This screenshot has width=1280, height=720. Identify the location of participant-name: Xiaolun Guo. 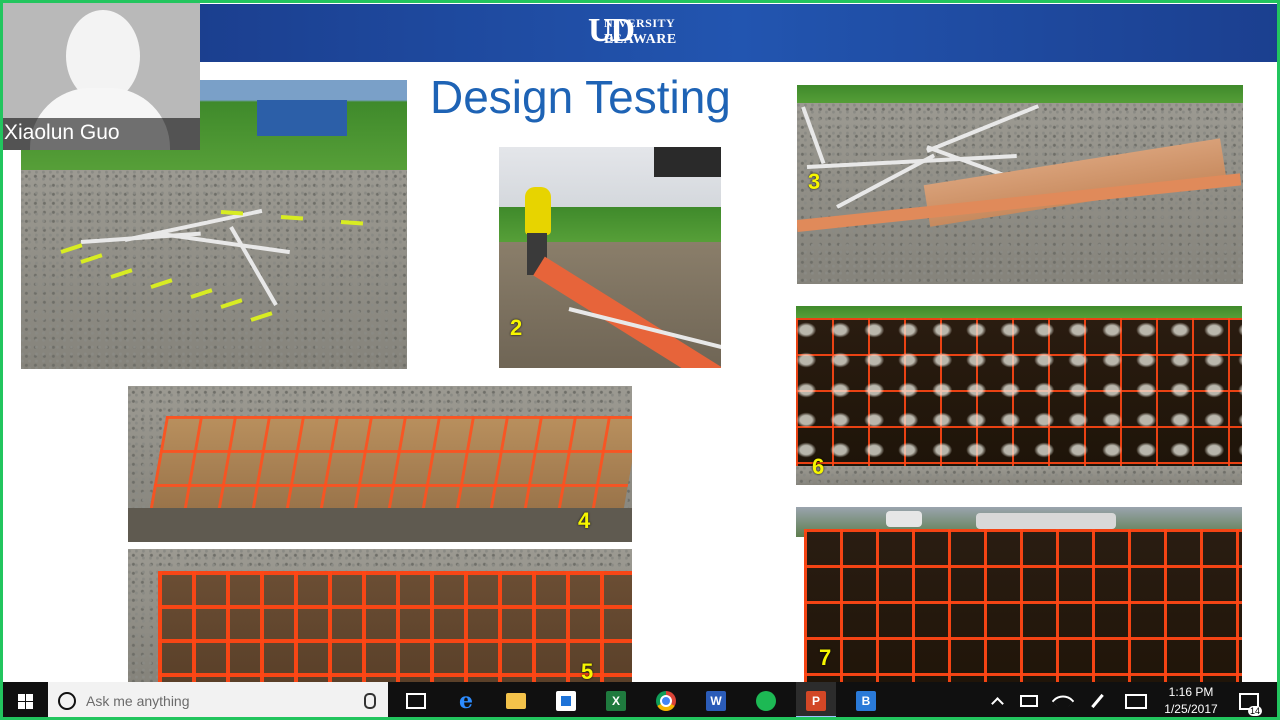
(62, 132).